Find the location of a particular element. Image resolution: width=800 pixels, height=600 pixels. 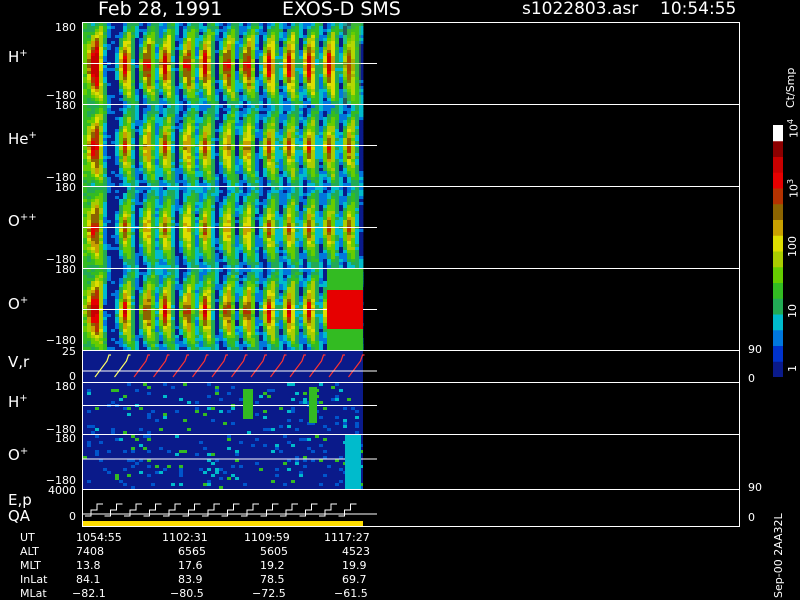

panel-label-qa: QA is located at coordinates (19, 516).